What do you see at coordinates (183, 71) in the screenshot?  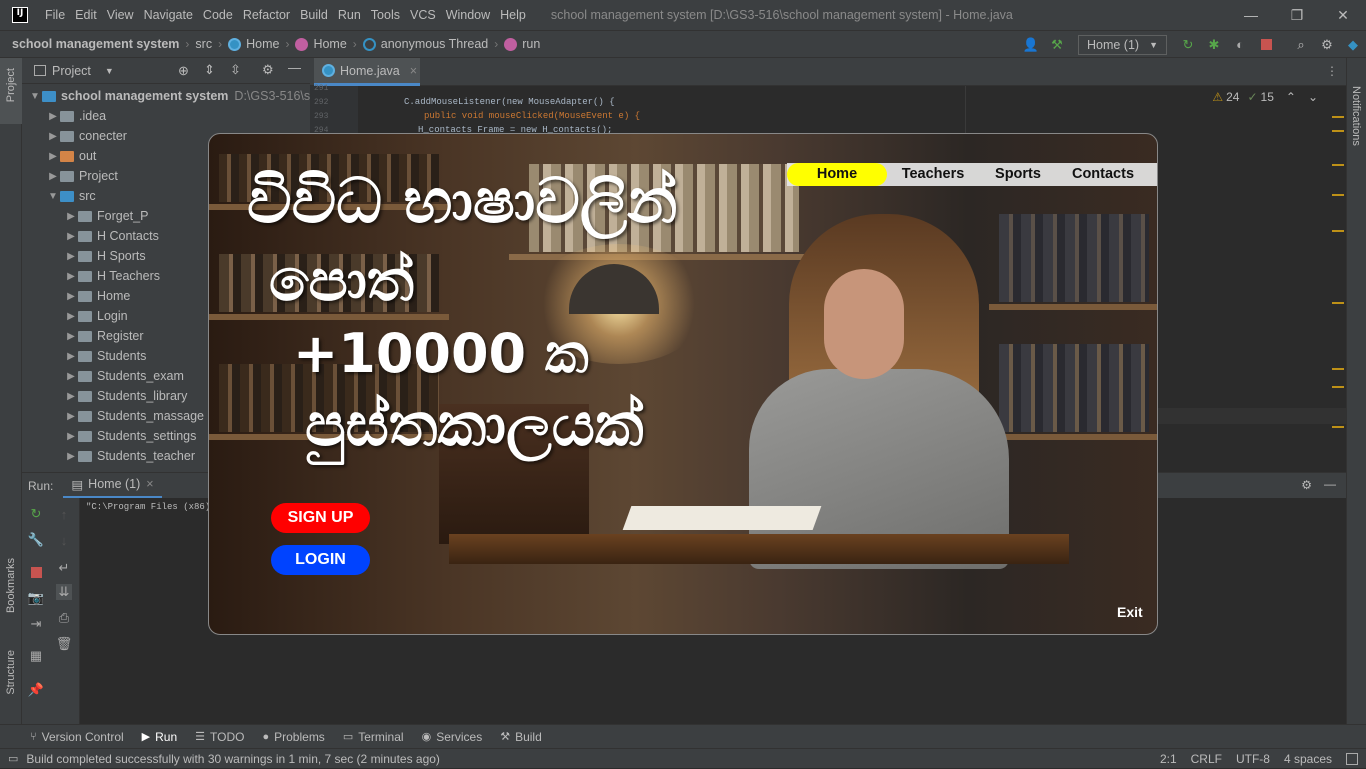 I see `locate-icon: ⊕` at bounding box center [183, 71].